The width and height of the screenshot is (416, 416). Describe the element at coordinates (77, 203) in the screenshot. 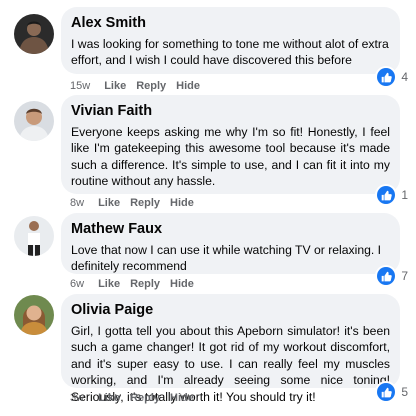

I see `comment-time: 8w` at that location.